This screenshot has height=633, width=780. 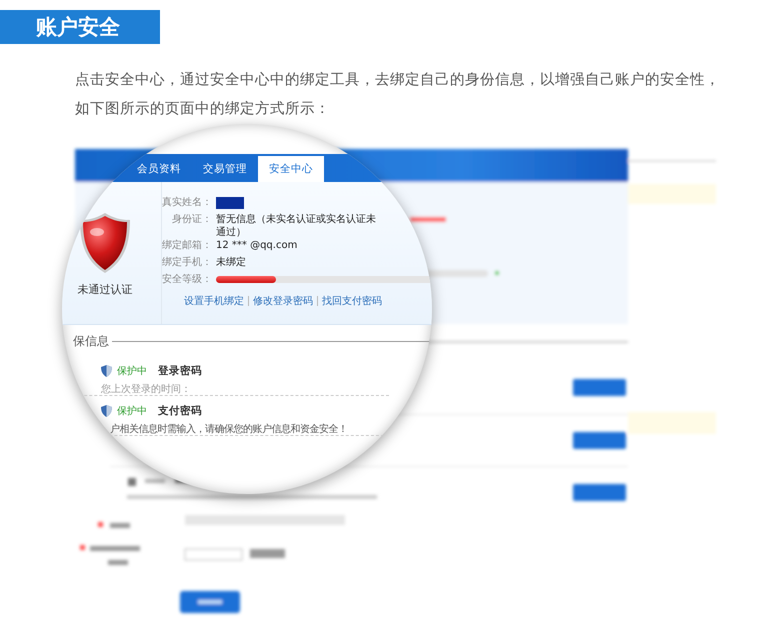 I want to click on item-title: 支付密码, so click(x=180, y=411).